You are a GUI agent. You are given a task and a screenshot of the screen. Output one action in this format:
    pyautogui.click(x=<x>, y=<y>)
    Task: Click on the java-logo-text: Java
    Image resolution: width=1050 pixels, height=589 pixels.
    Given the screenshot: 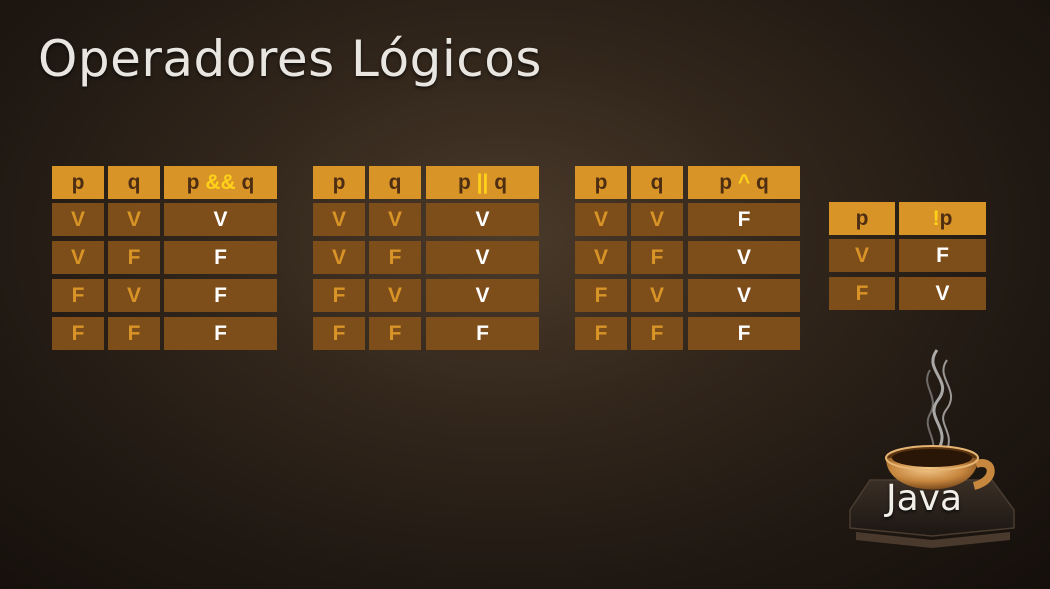 What is the action you would take?
    pyautogui.click(x=924, y=498)
    